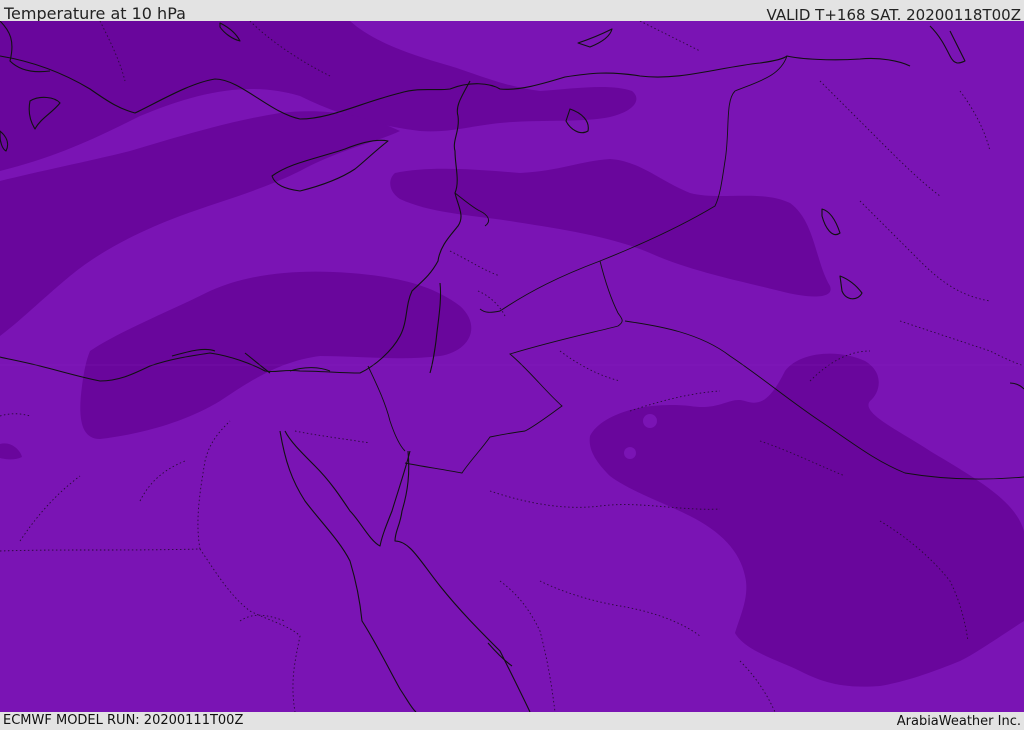 Image resolution: width=1024 pixels, height=730 pixels. What do you see at coordinates (123, 720) in the screenshot?
I see `model-run: ECMWF MODEL RUN: 20200111T00Z` at bounding box center [123, 720].